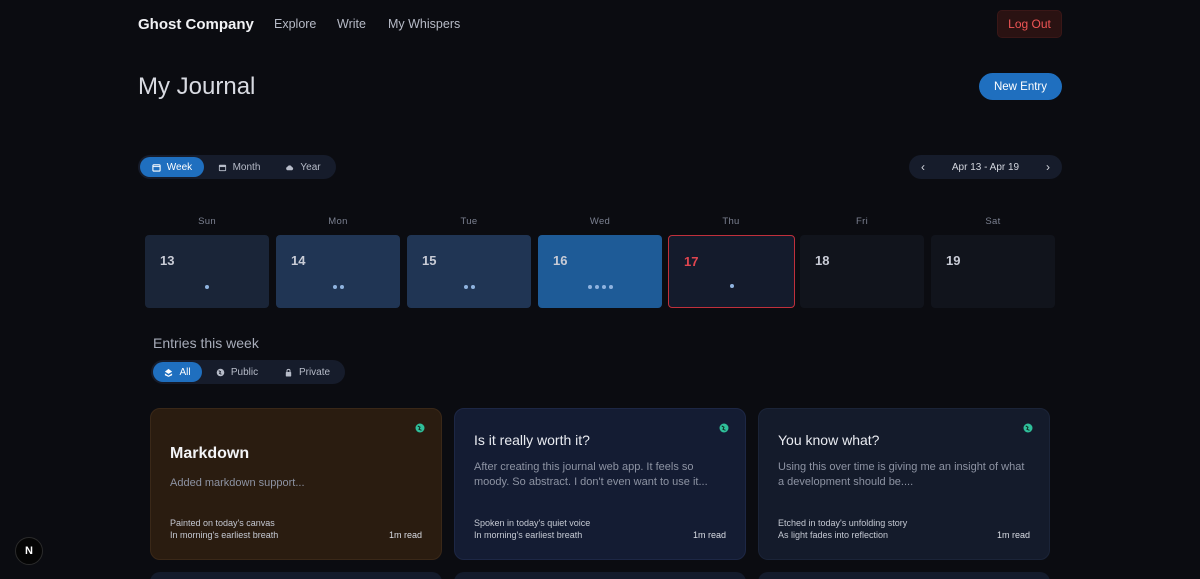  What do you see at coordinates (993, 271) in the screenshot?
I see `day-cell: 19` at bounding box center [993, 271].